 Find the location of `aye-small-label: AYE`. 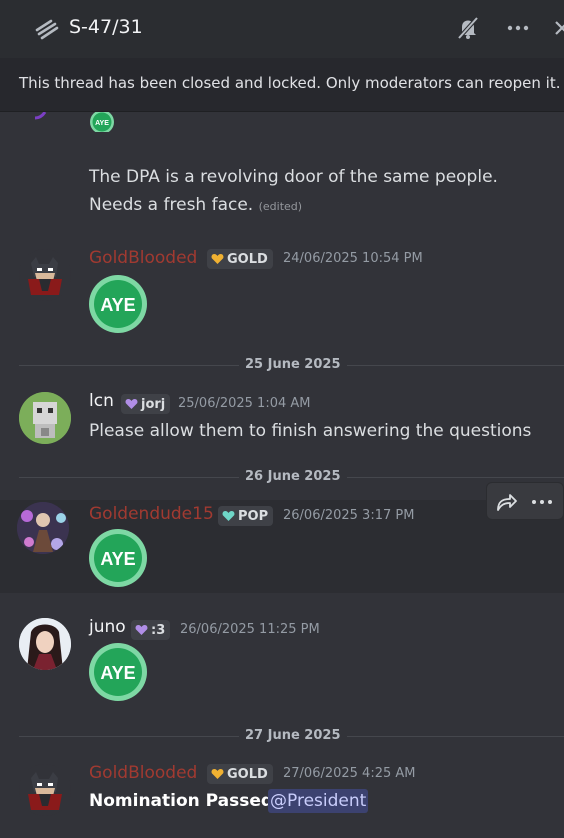

aye-small-label: AYE is located at coordinates (102, 123).